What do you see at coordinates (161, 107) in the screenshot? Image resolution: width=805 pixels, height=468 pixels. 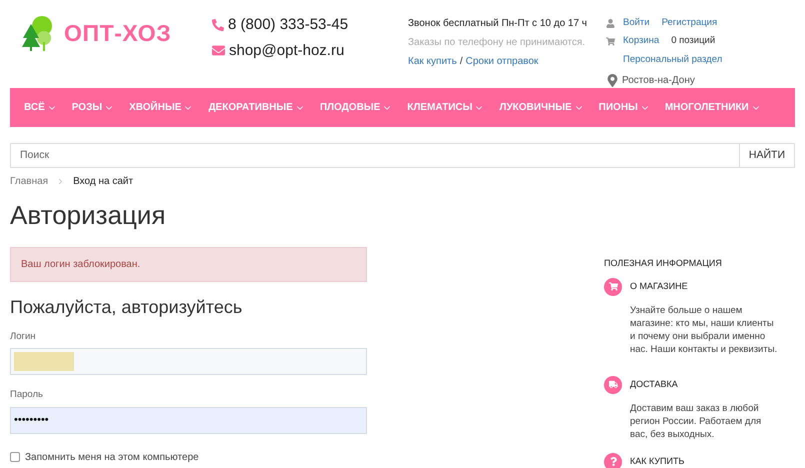 I see `category-menu-item: ХВОЙНЫЕ` at bounding box center [161, 107].